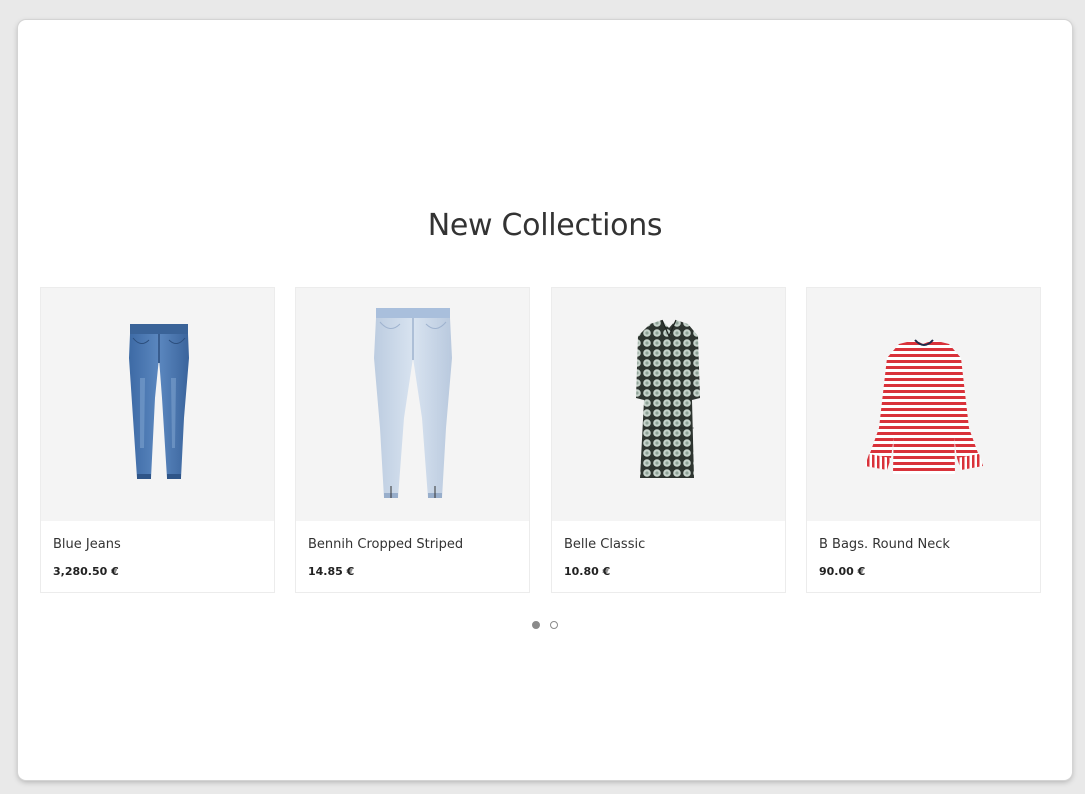 Image resolution: width=1085 pixels, height=794 pixels. Describe the element at coordinates (842, 571) in the screenshot. I see `product-price: 90.00 €` at that location.